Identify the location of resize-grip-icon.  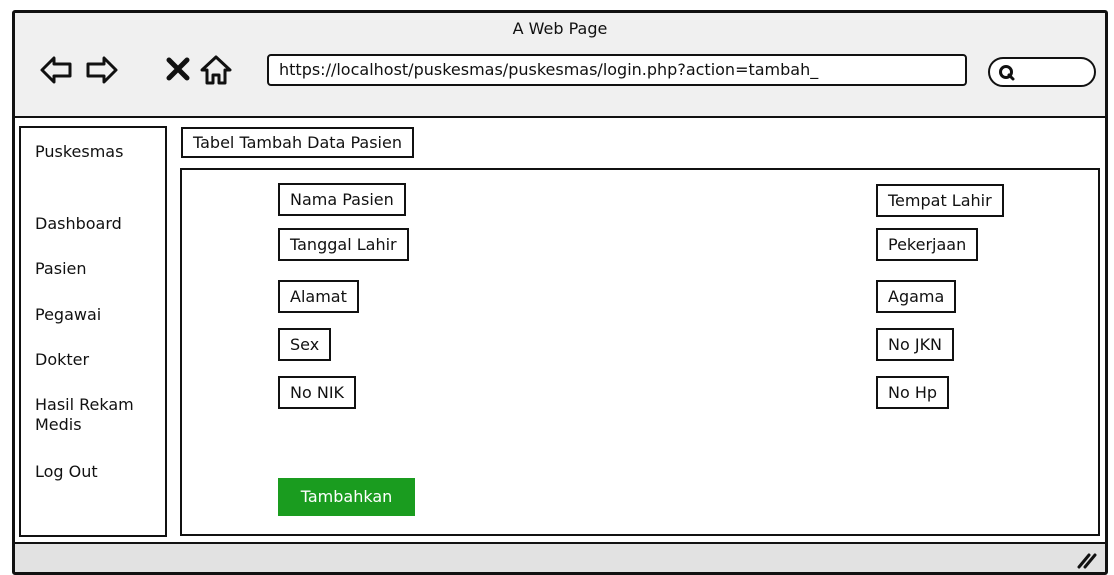
(1086, 559).